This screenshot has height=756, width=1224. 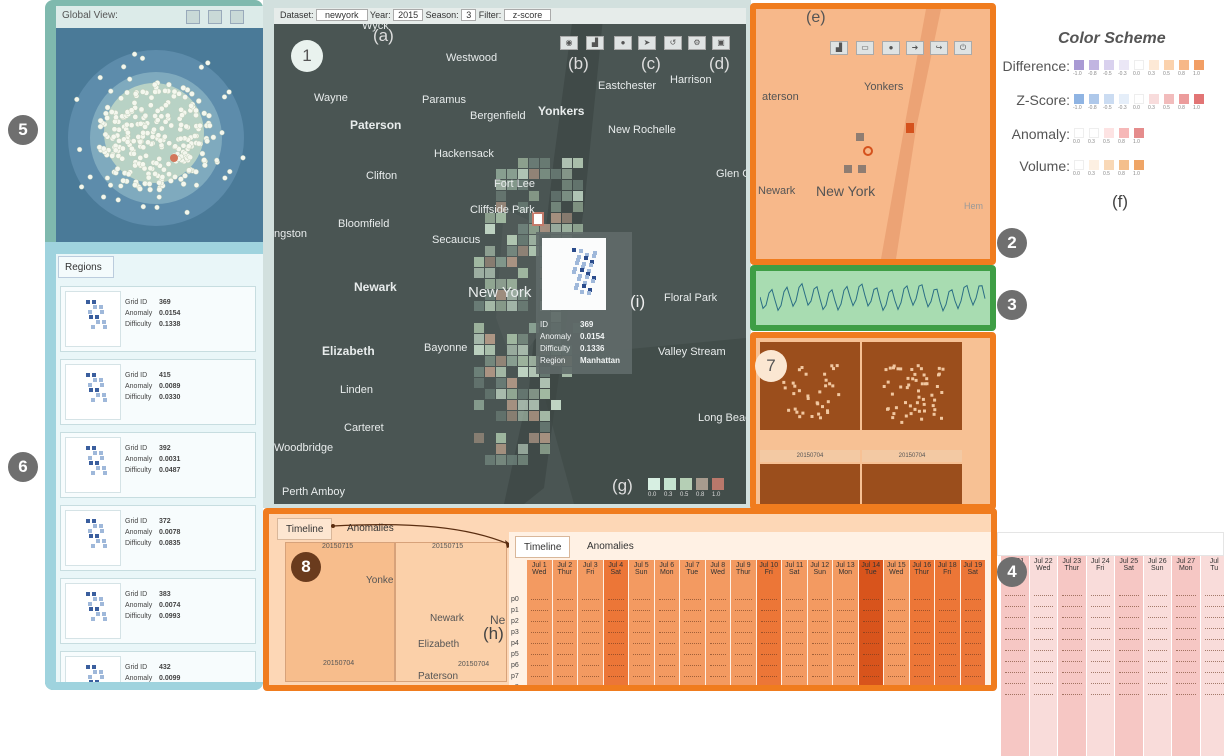 I want to click on timeline-day-column: Jul 2Thur, so click(x=565, y=625).